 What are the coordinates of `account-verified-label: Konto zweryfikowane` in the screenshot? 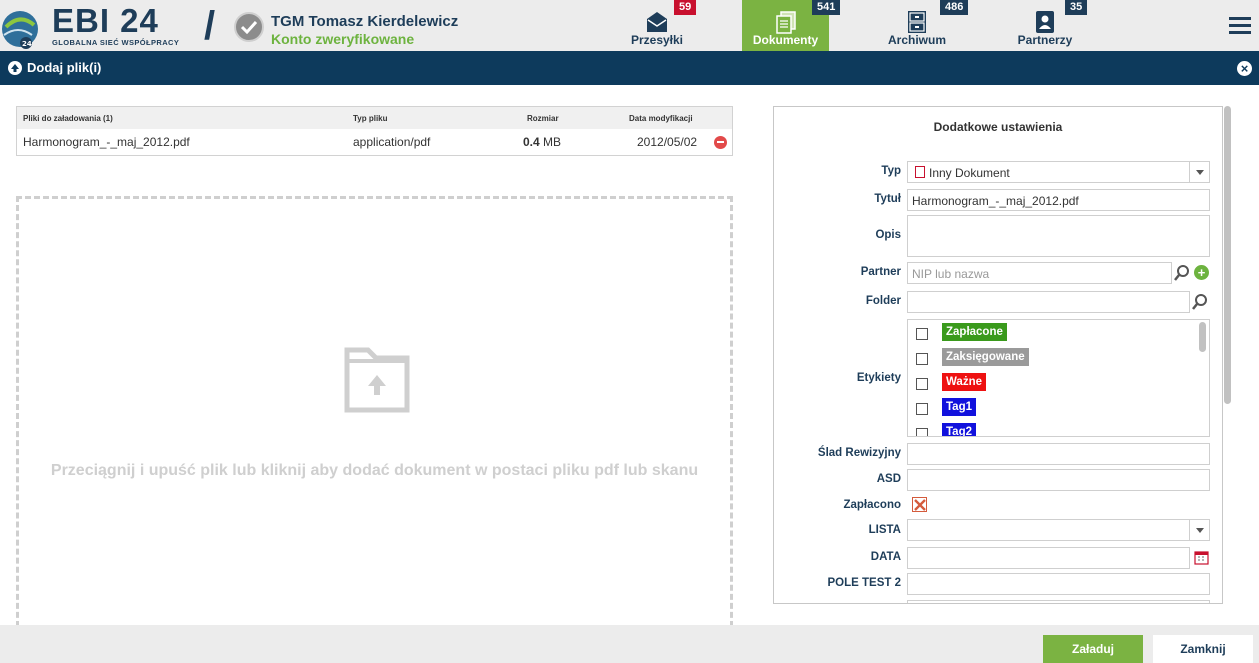 It's located at (343, 39).